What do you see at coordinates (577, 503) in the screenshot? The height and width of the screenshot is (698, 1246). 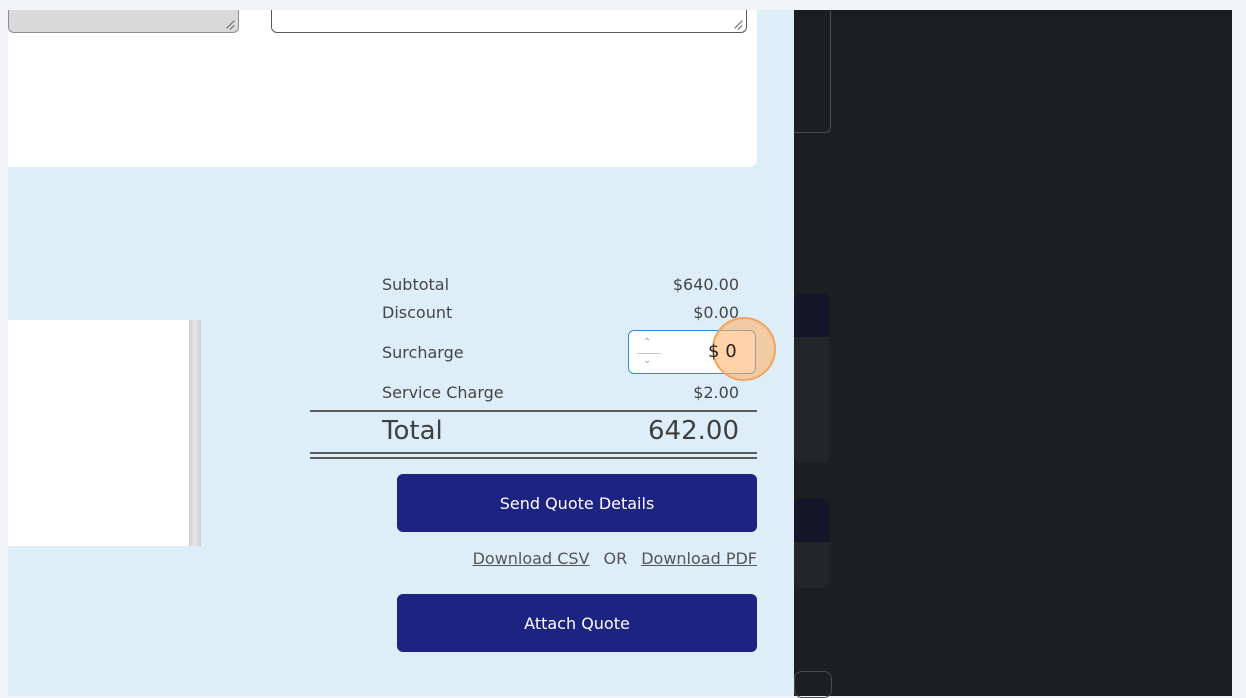 I see `send-quote-button: Send Quote Details` at bounding box center [577, 503].